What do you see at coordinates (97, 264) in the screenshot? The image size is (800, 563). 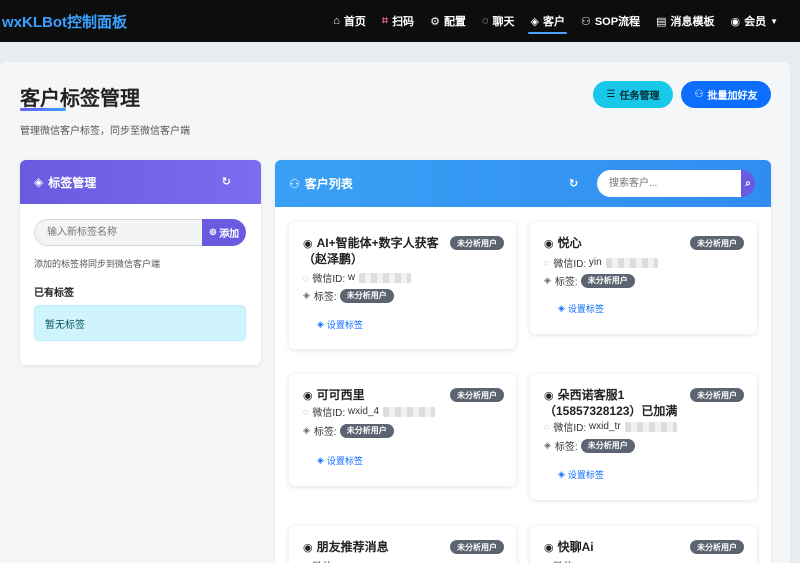 I see `tag-sync-hint: 添加的标签将同步到微信客户端` at bounding box center [97, 264].